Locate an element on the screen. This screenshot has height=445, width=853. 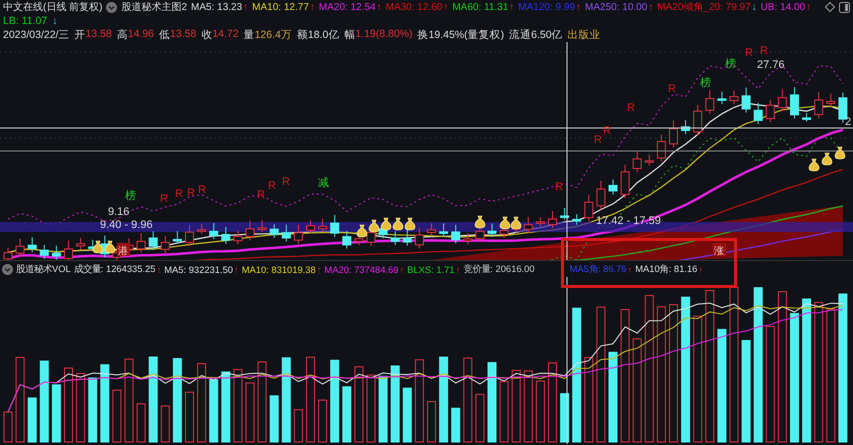
indicator-value: MA10: 831019.38 is located at coordinates (279, 269).